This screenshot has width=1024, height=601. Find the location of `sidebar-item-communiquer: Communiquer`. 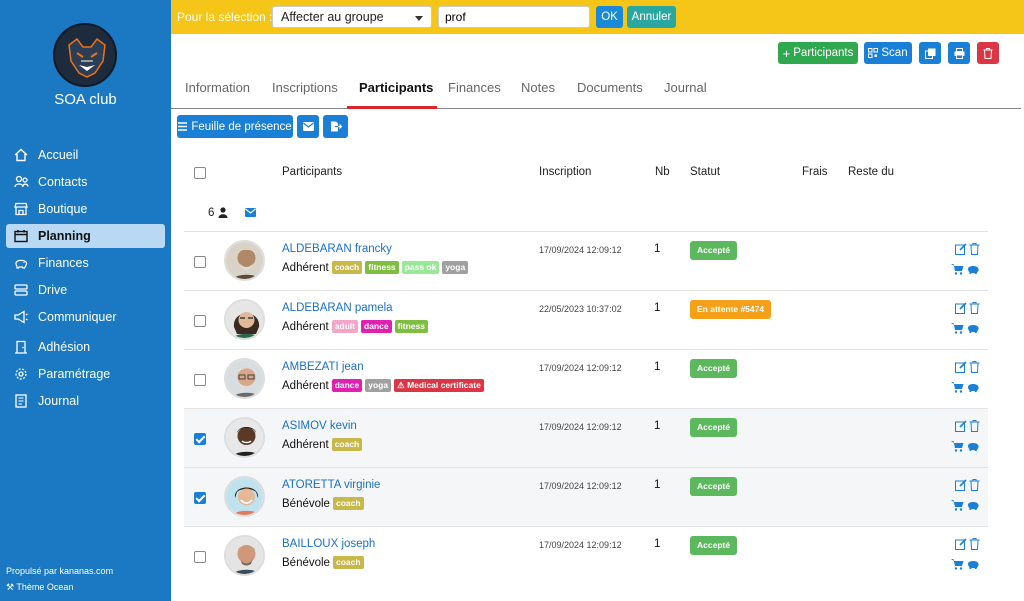

sidebar-item-communiquer: Communiquer is located at coordinates (85, 317).